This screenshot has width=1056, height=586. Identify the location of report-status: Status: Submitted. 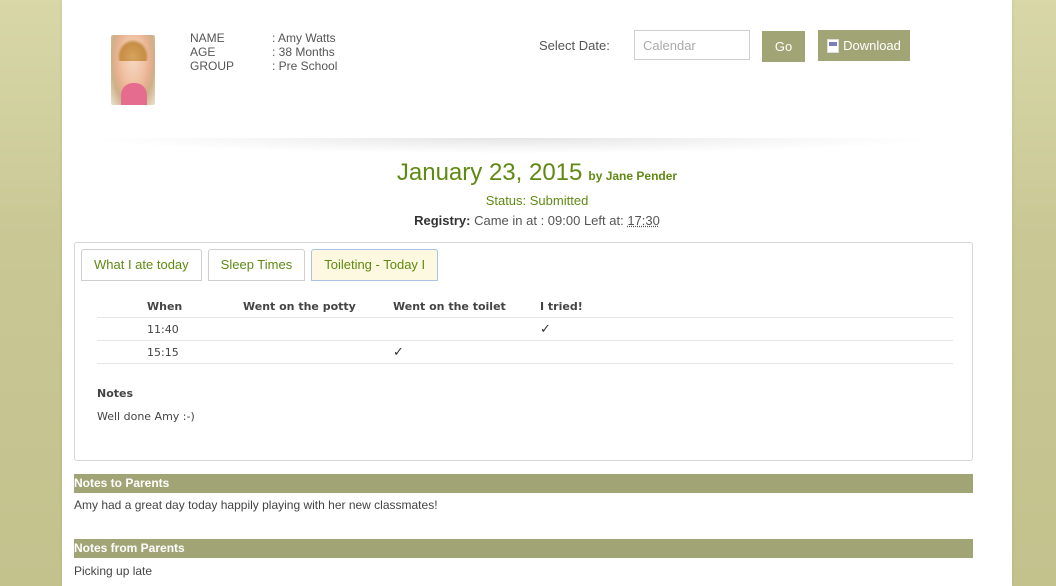
(537, 200).